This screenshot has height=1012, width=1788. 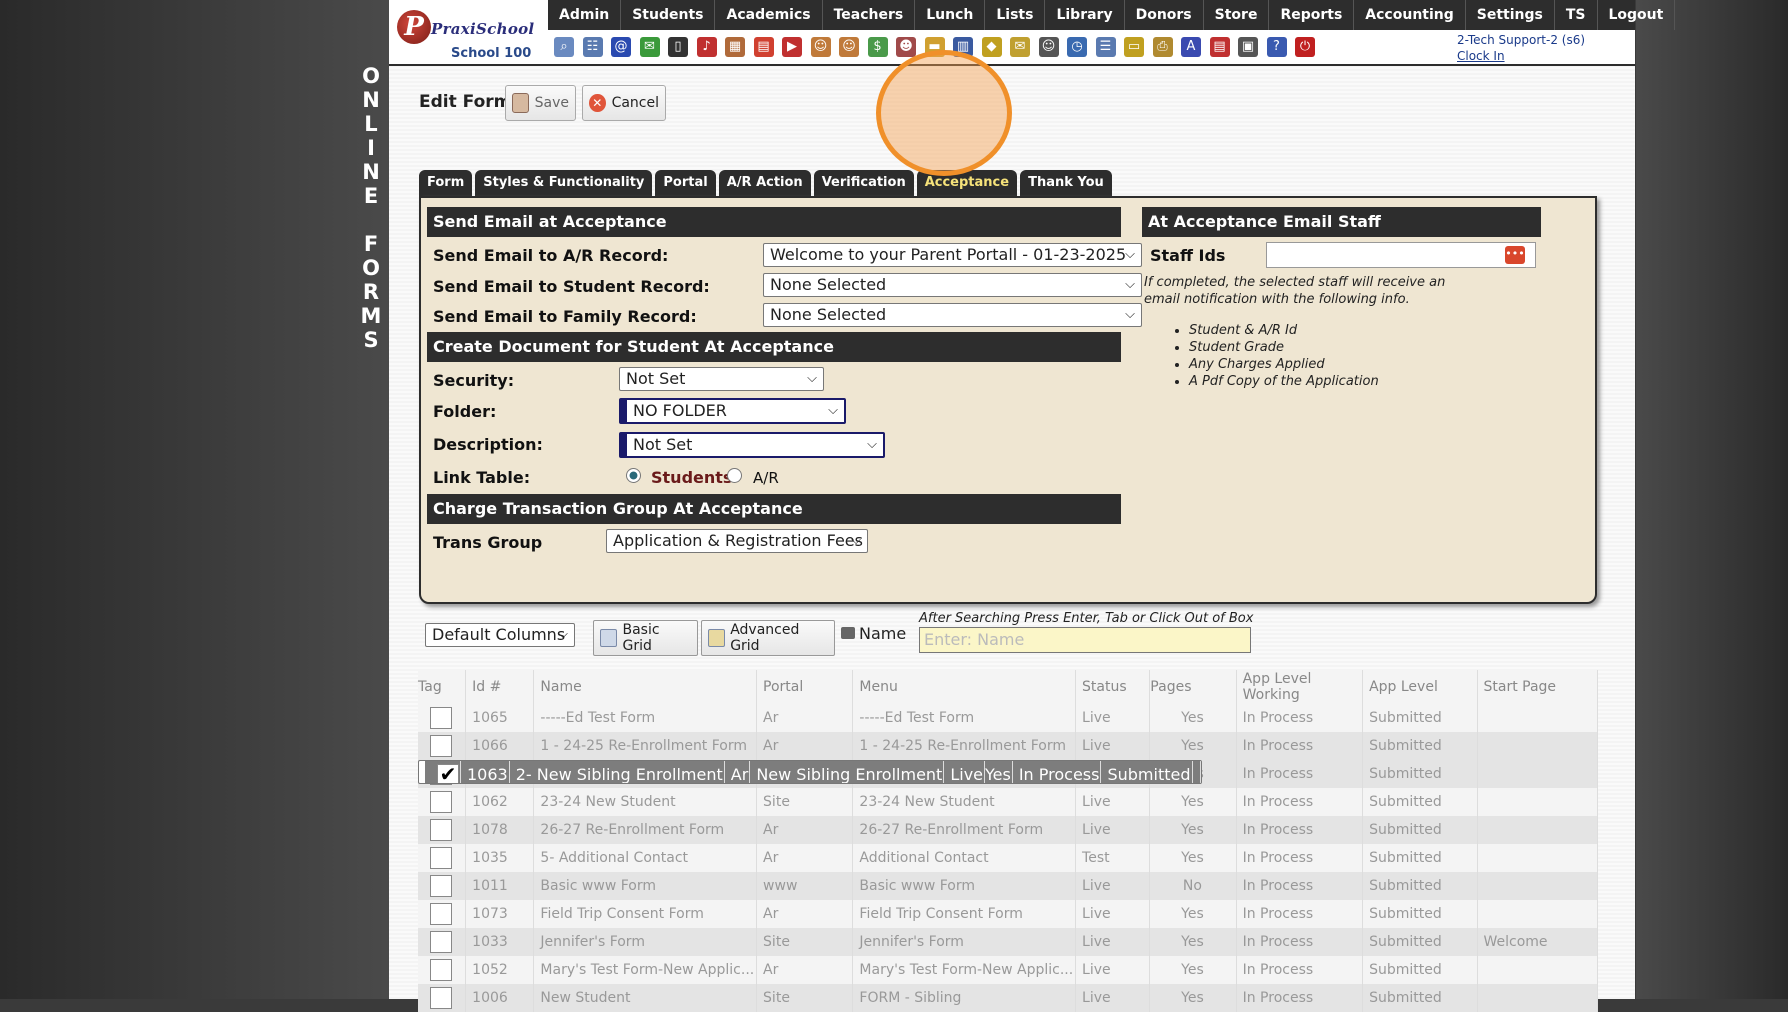 What do you see at coordinates (1521, 56) in the screenshot?
I see `clock-in-link: Clock In` at bounding box center [1521, 56].